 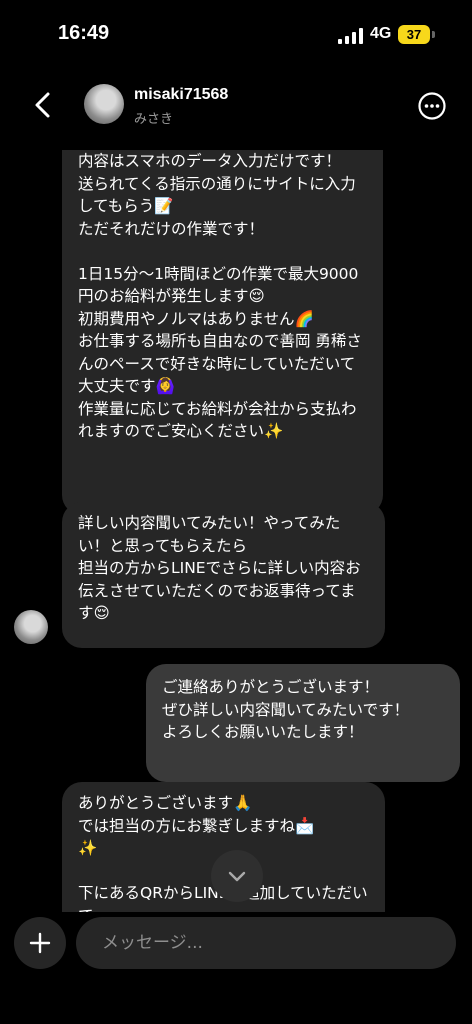 What do you see at coordinates (350, 36) in the screenshot?
I see `signal-icon` at bounding box center [350, 36].